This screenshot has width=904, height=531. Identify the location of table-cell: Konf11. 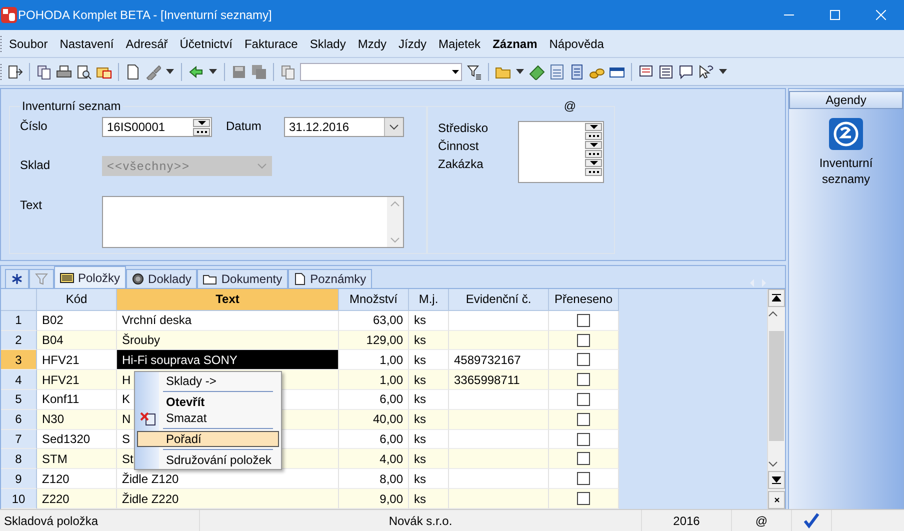
(77, 400).